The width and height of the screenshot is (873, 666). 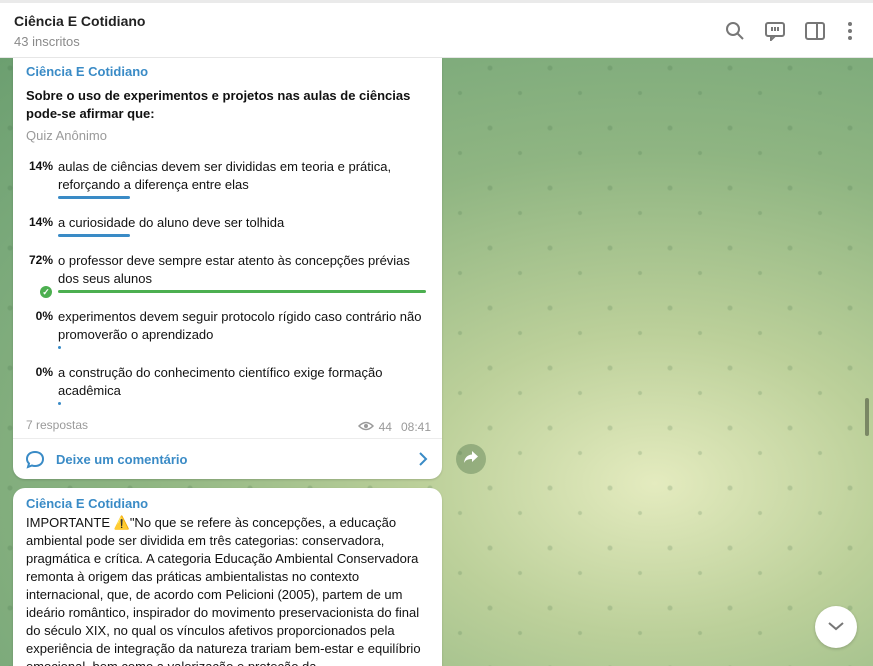 I want to click on share-icon, so click(x=471, y=459).